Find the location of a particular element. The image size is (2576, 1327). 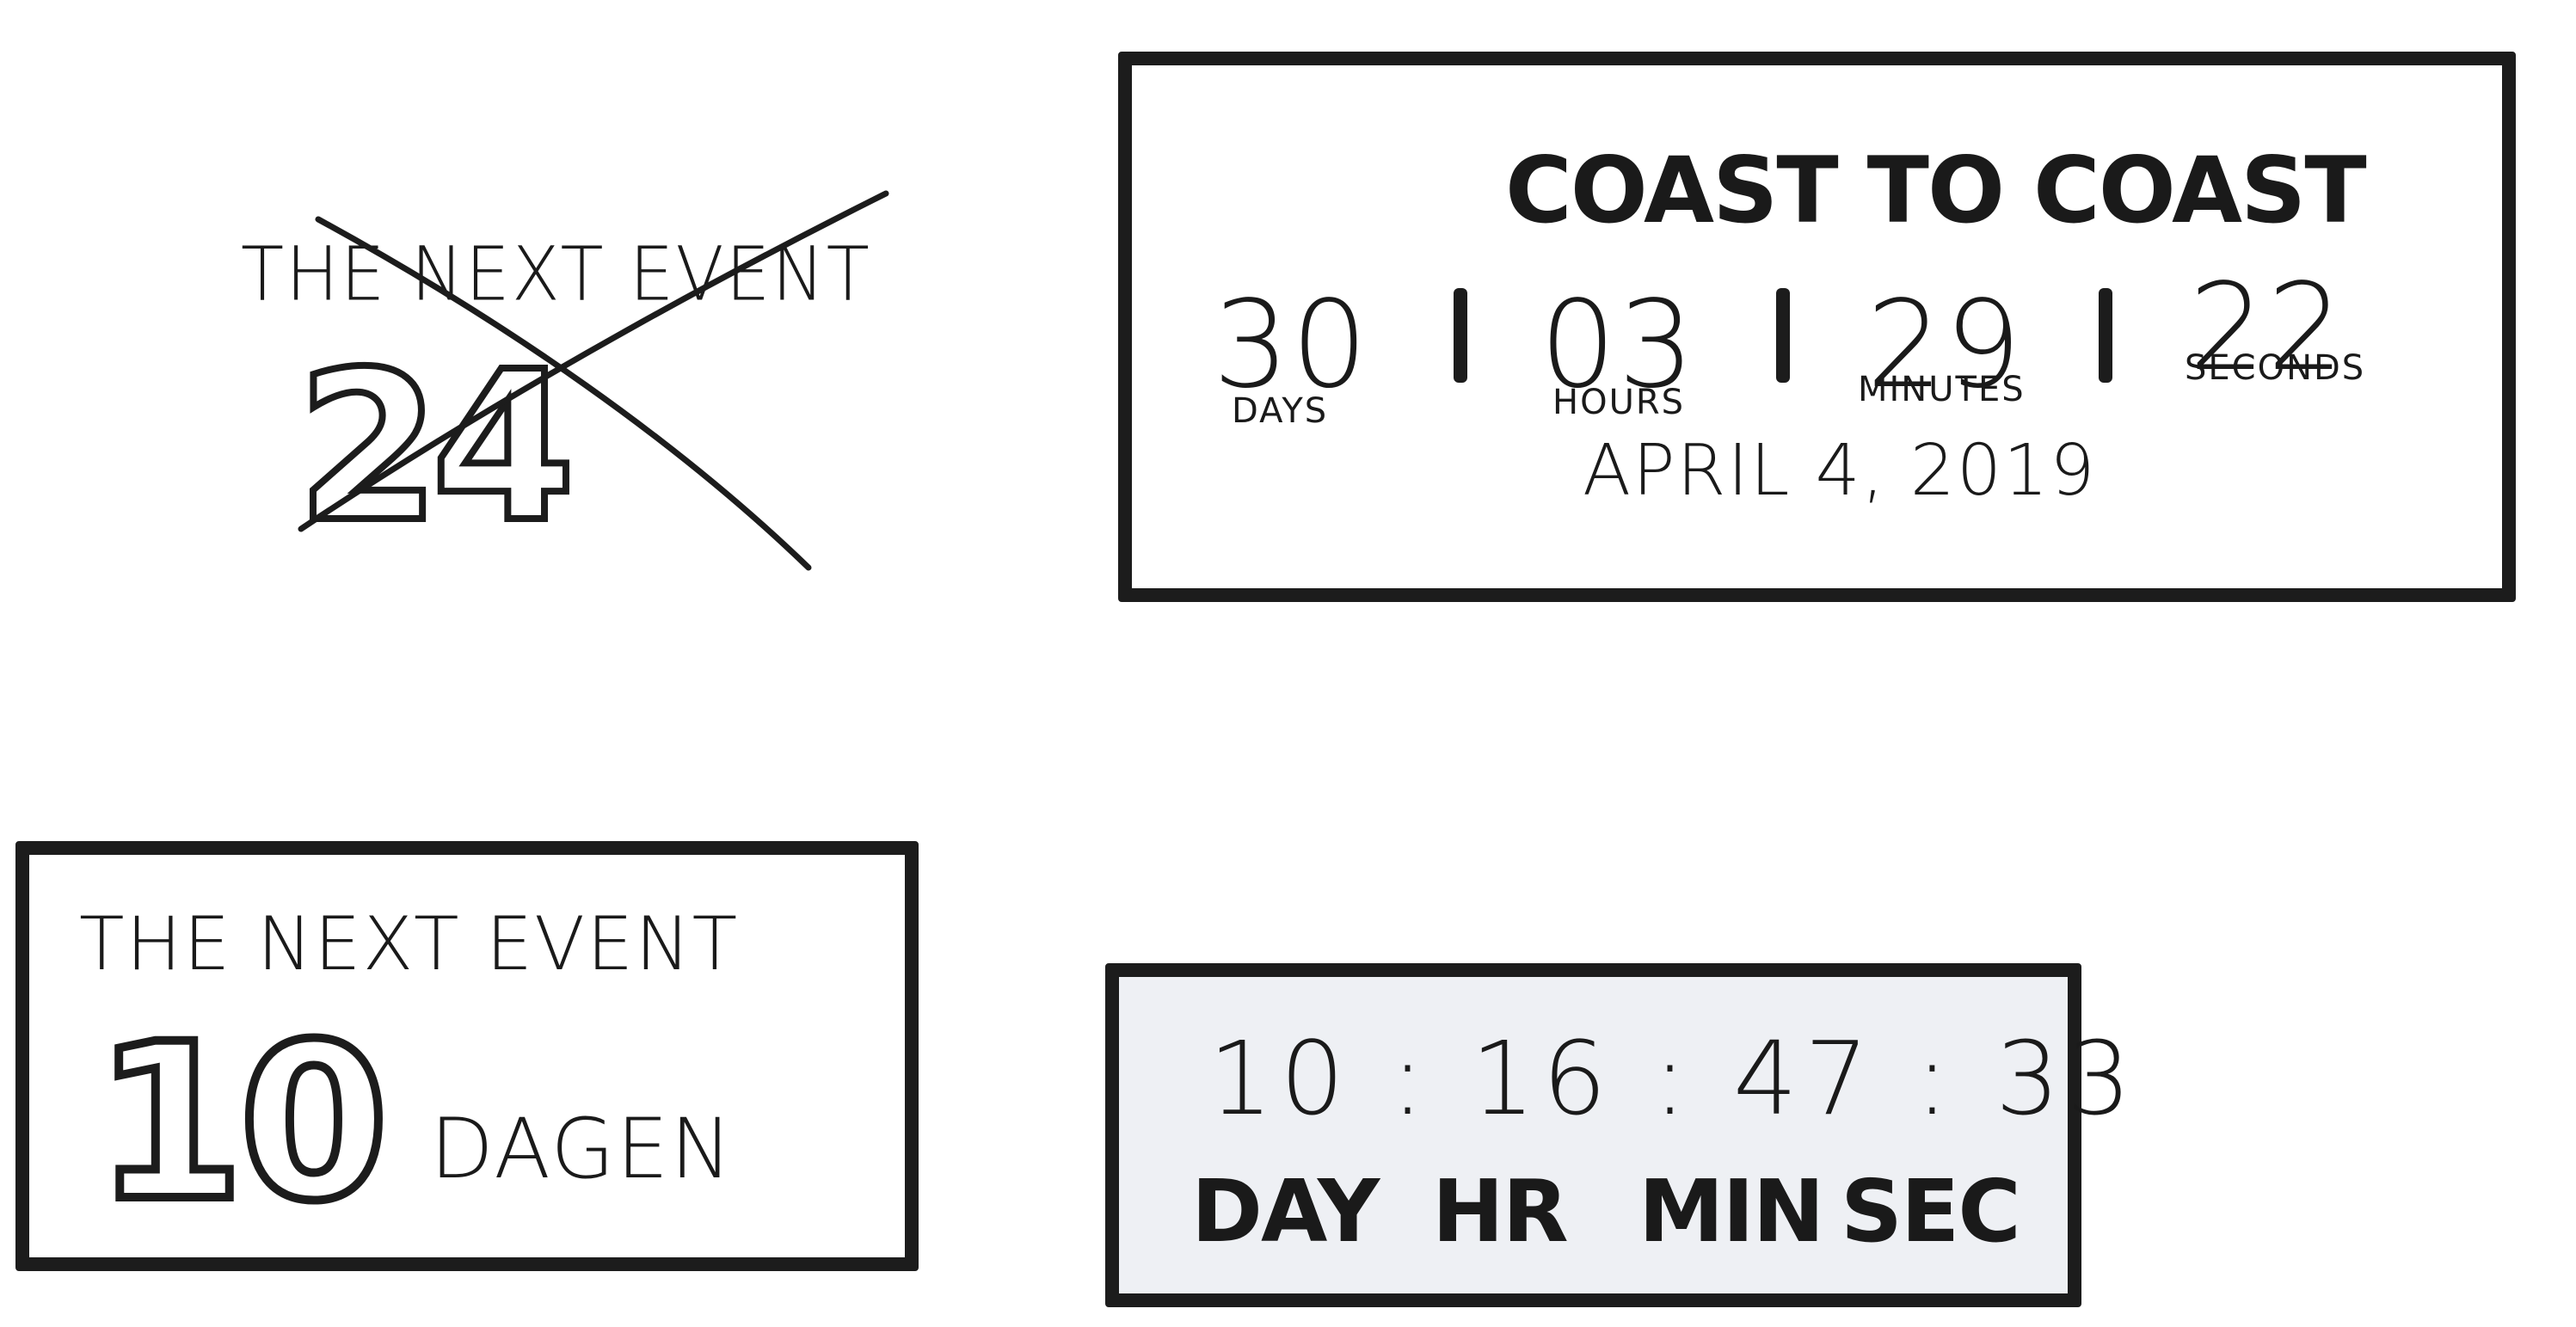

seconds-label: SECONDS is located at coordinates (2275, 368).